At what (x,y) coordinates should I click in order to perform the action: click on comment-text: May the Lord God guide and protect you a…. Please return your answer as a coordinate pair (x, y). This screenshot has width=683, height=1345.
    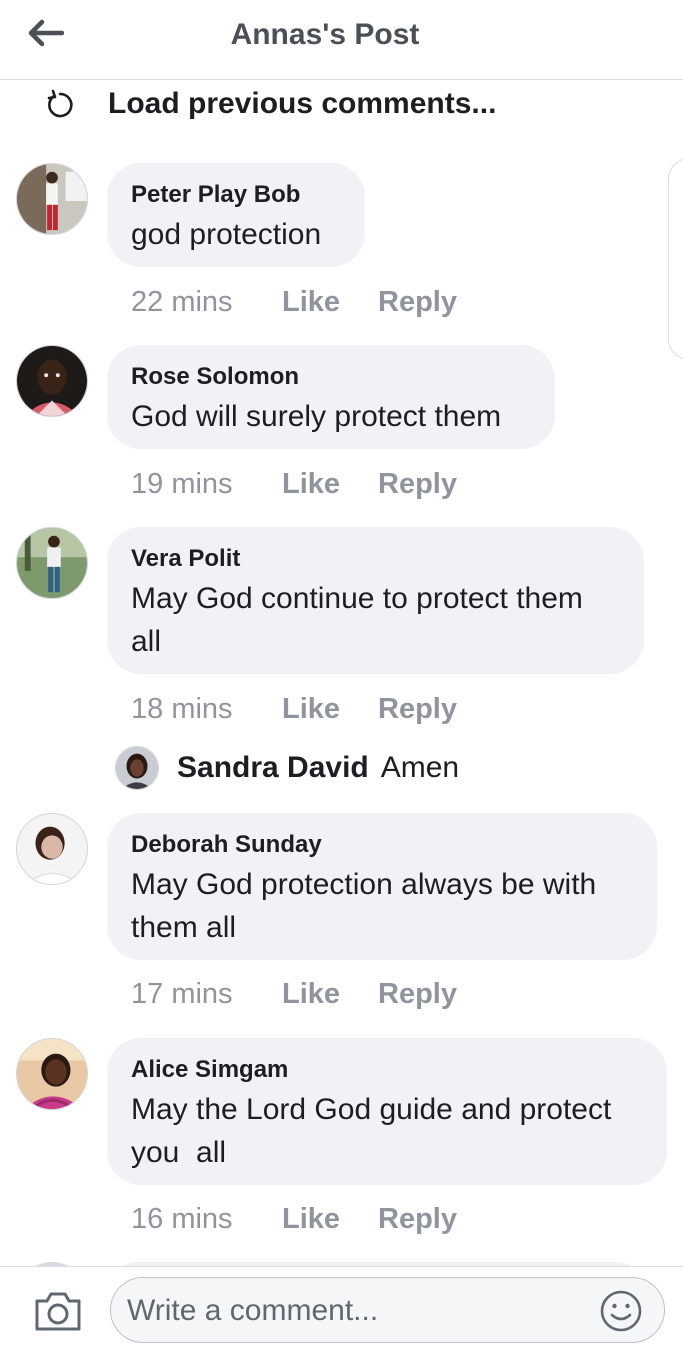
    Looking at the image, I should click on (375, 1131).